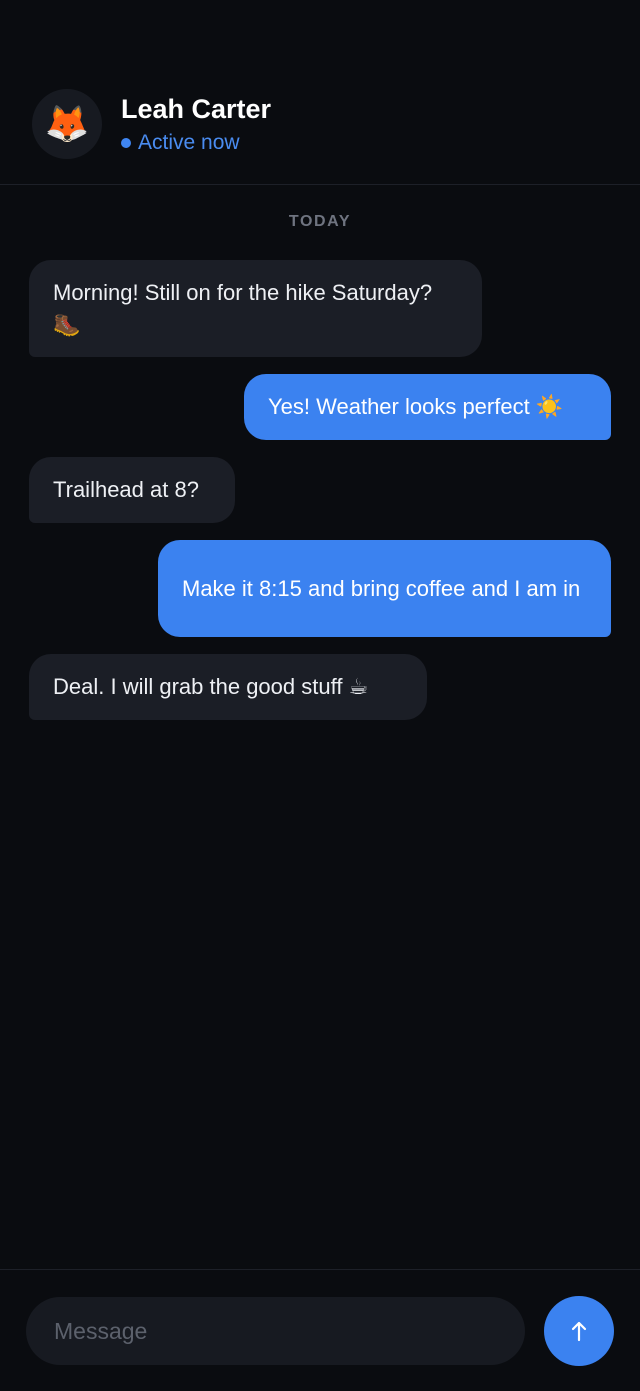  Describe the element at coordinates (427, 407) in the screenshot. I see `message-bubble-outgoing: Yes! Weather looks perfect ☀️` at that location.